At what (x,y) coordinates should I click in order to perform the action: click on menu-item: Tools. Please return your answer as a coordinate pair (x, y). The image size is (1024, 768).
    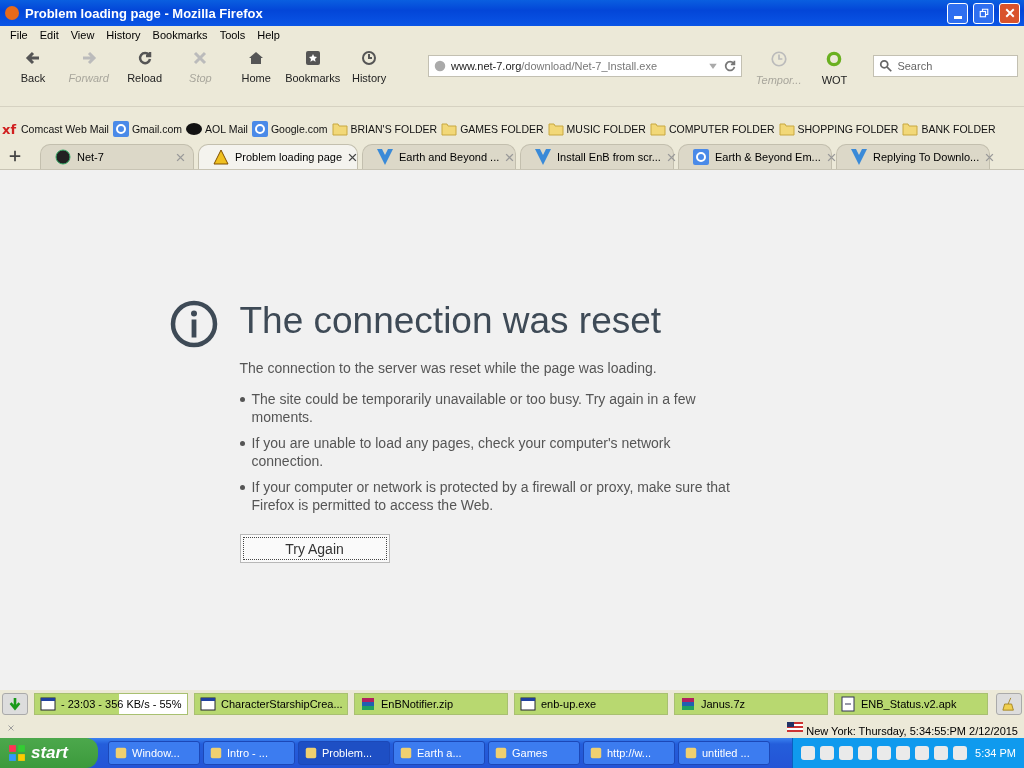
    Looking at the image, I should click on (232, 35).